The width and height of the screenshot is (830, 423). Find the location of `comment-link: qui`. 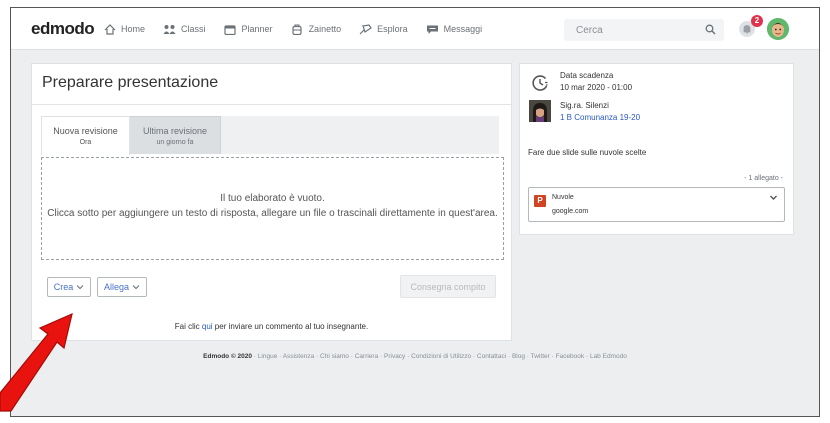

comment-link: qui is located at coordinates (207, 326).